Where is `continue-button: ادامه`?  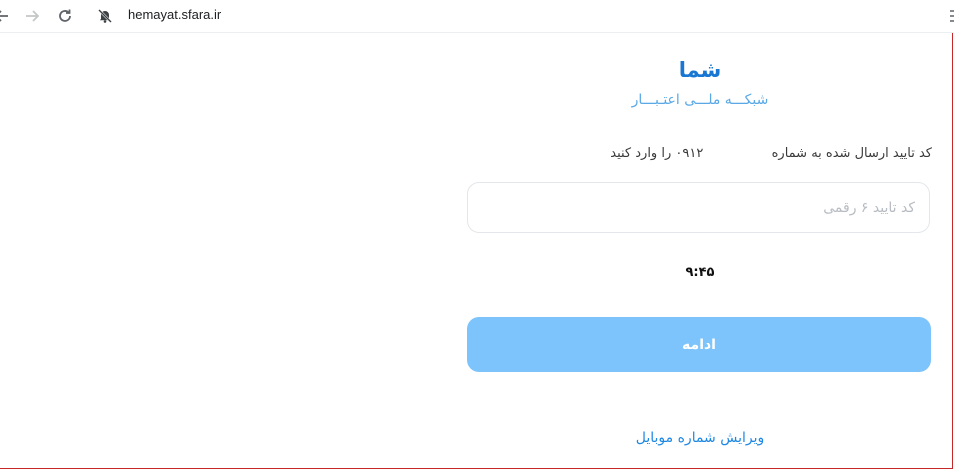 continue-button: ادامه is located at coordinates (699, 344).